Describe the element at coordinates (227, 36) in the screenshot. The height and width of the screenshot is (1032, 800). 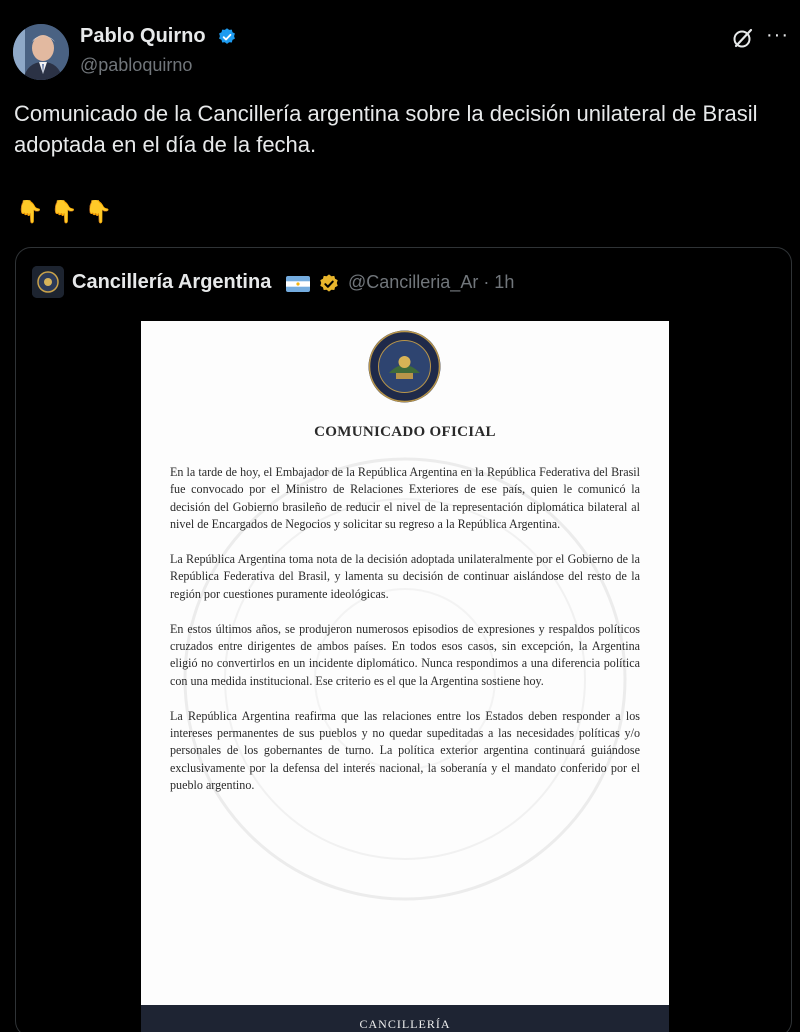
I see `verified-badge-icon` at that location.